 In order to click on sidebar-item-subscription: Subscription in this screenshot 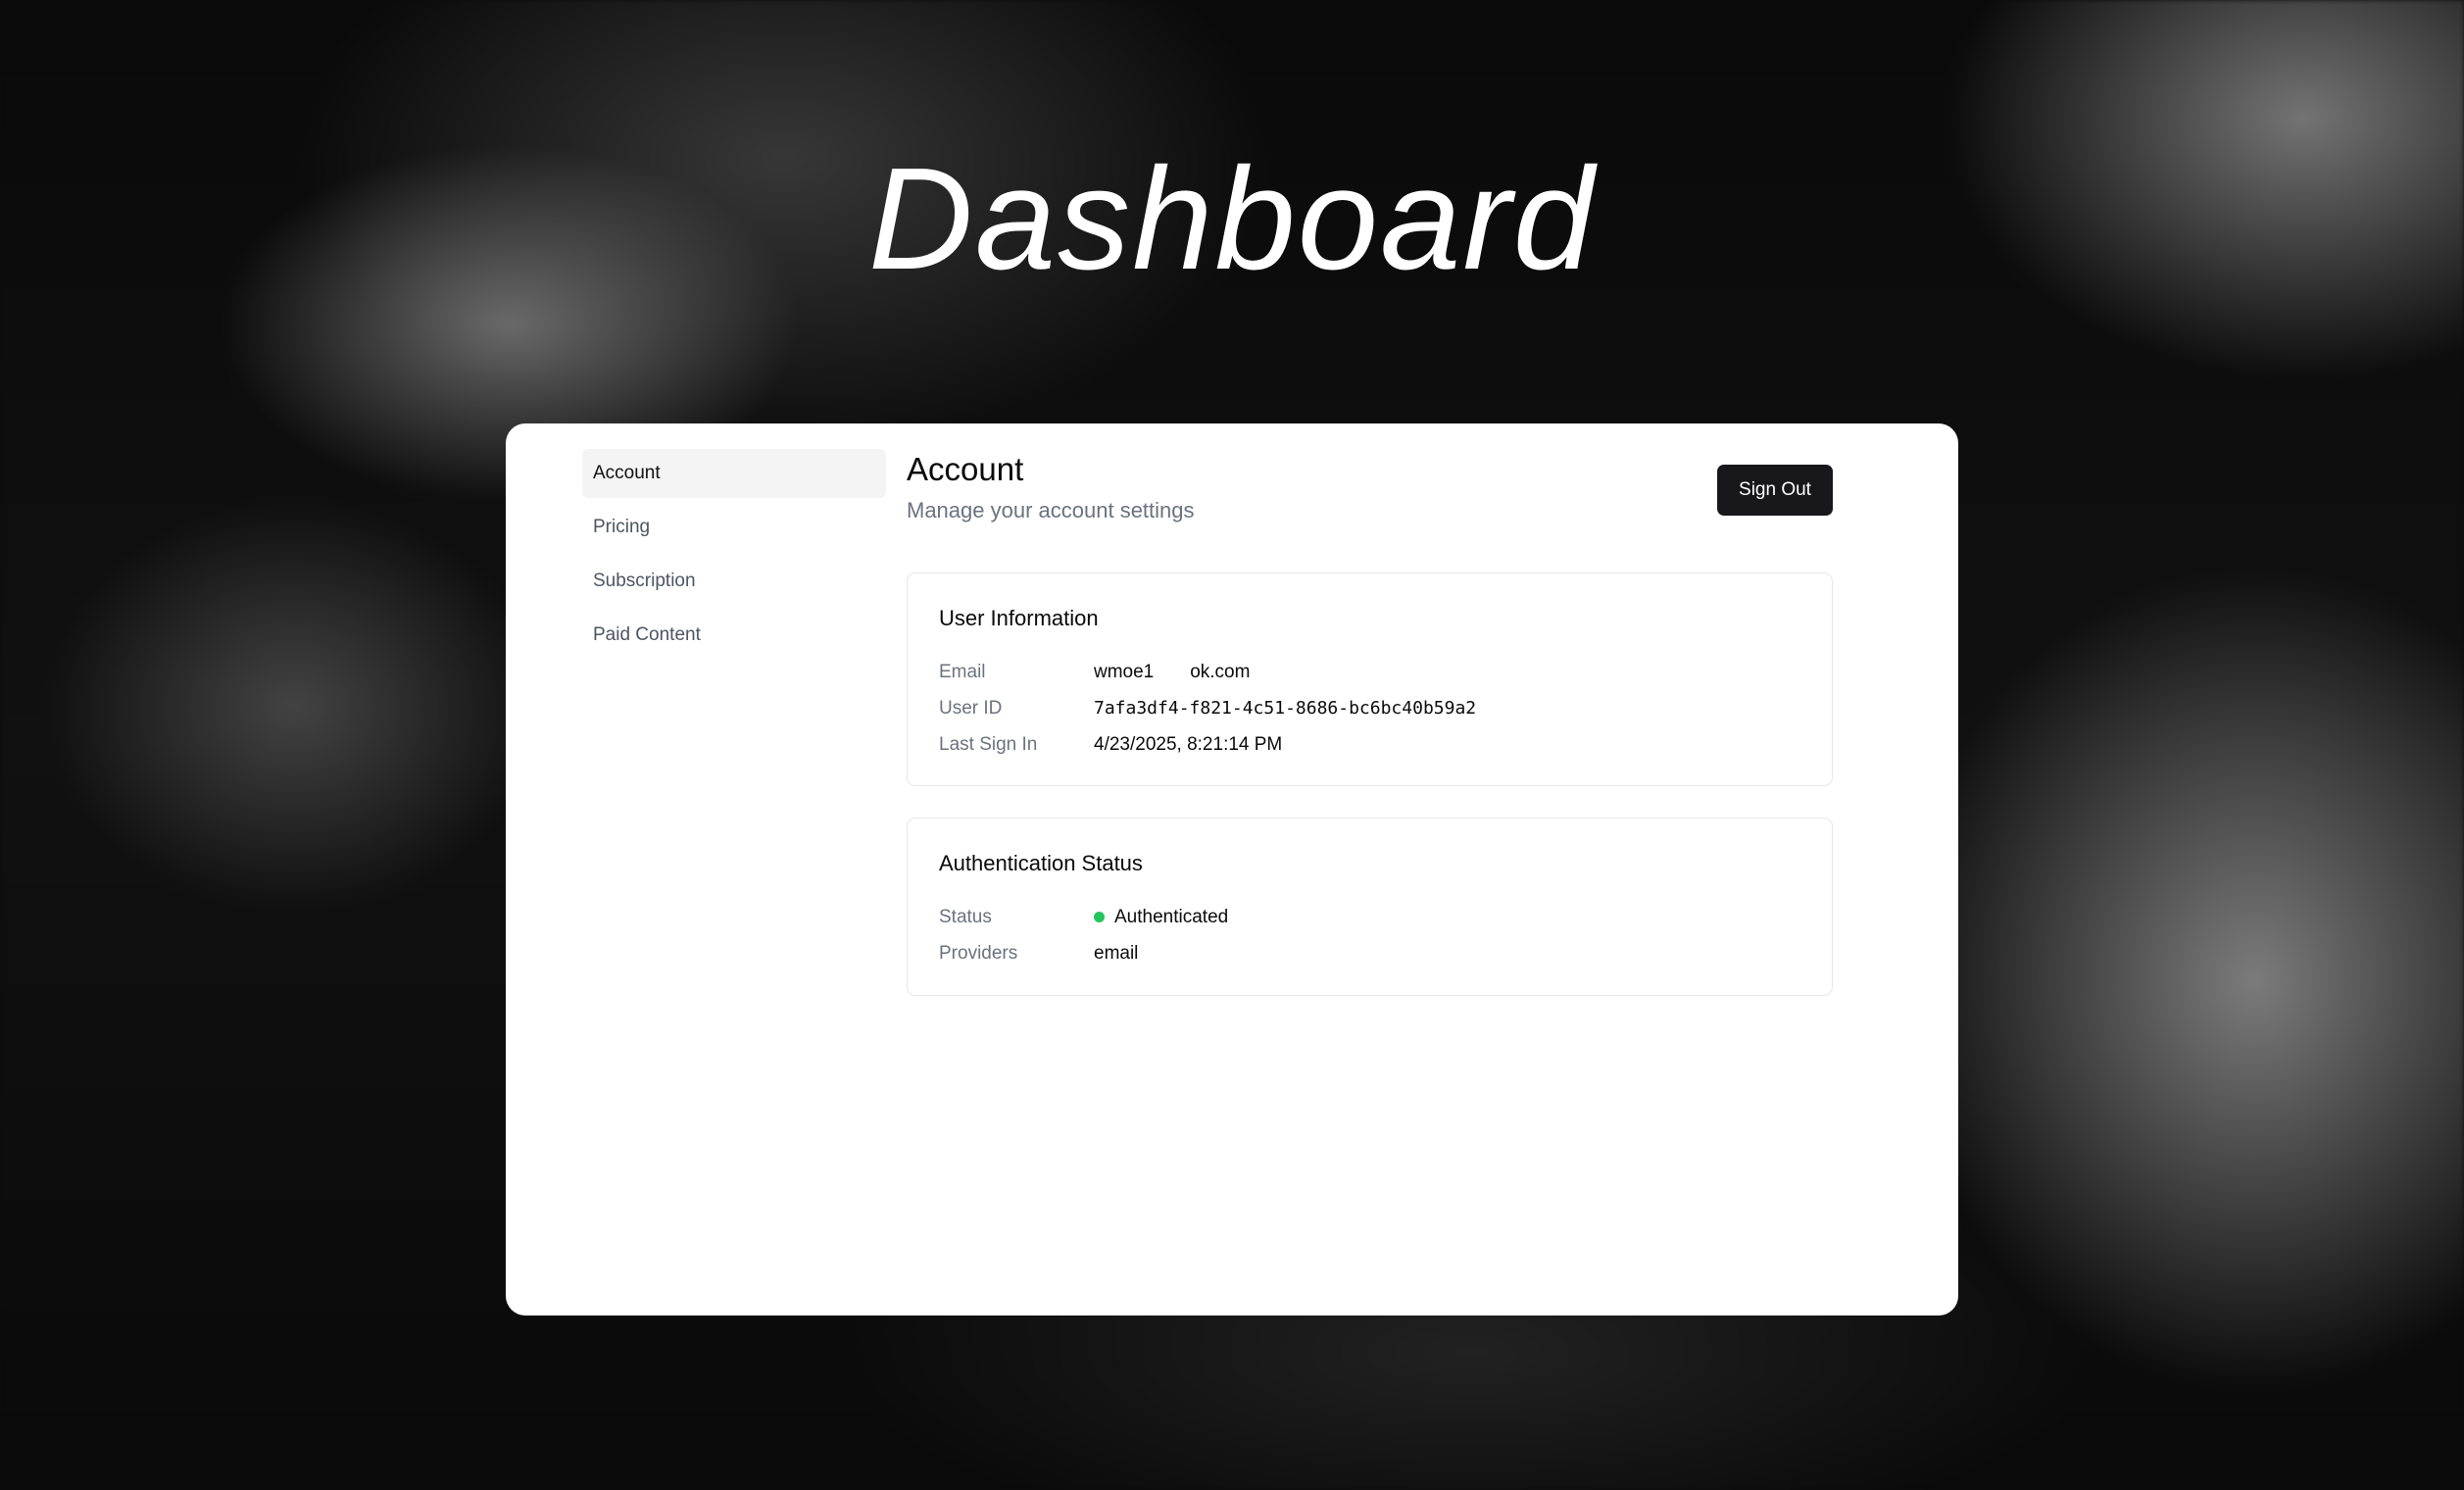, I will do `click(734, 582)`.